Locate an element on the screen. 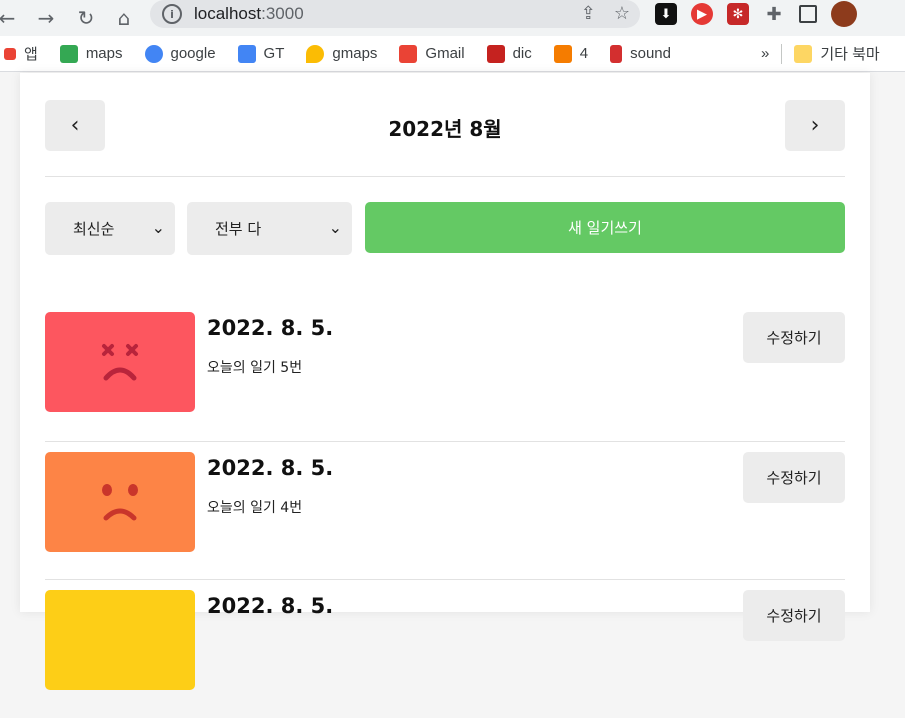  bookmark-dic: dic is located at coordinates (509, 53).